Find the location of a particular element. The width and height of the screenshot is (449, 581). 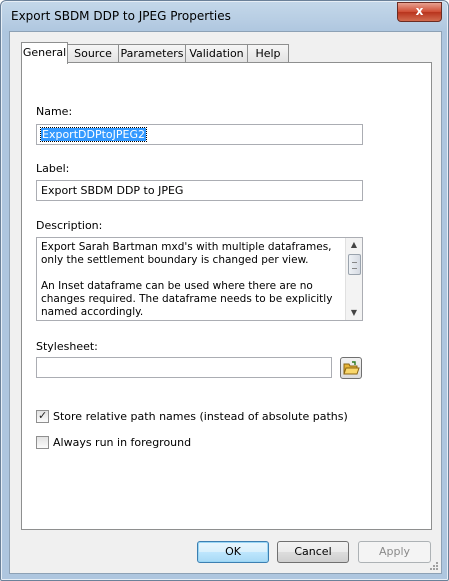

label-label: Label: is located at coordinates (53, 168).